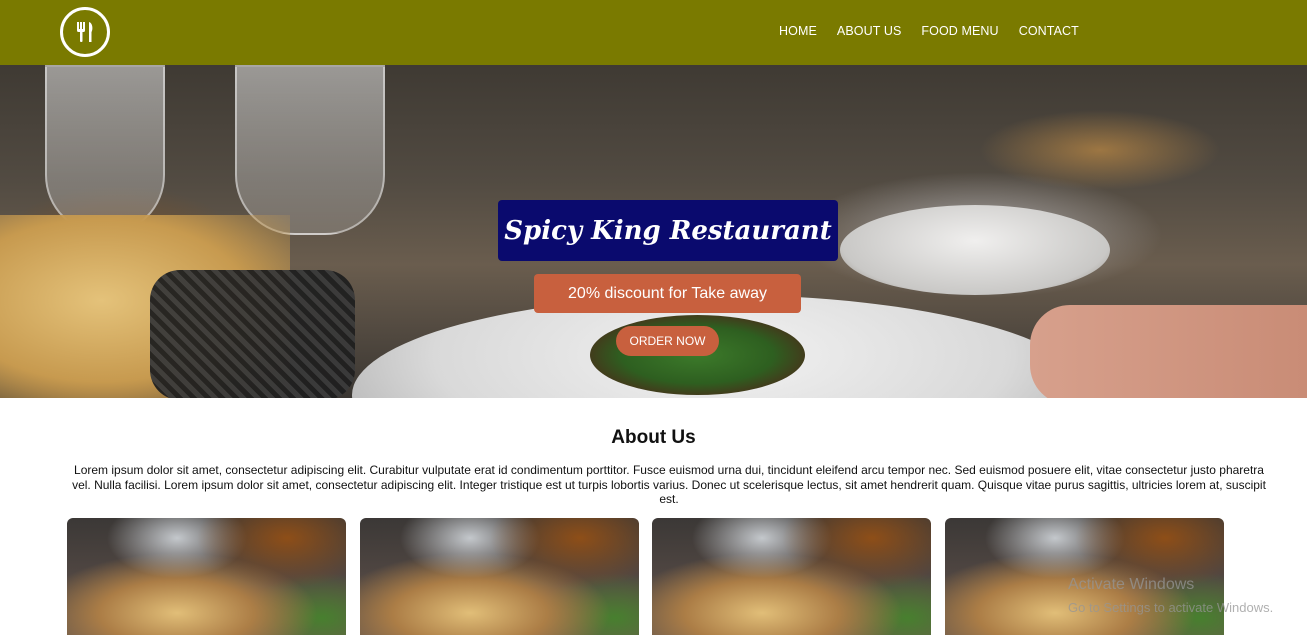  Describe the element at coordinates (1131, 584) in the screenshot. I see `activate-windows-watermark: Activate Windows` at that location.